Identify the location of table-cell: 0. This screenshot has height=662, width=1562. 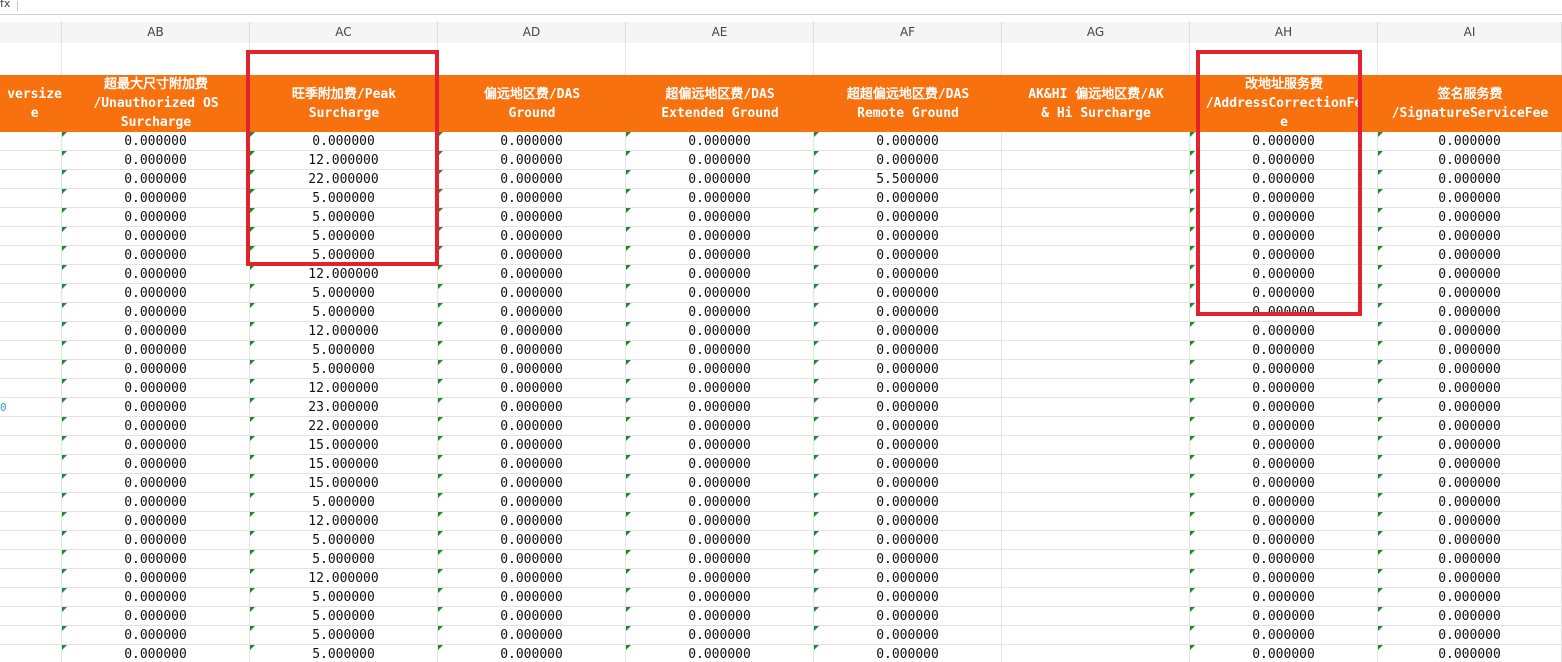
(31, 407).